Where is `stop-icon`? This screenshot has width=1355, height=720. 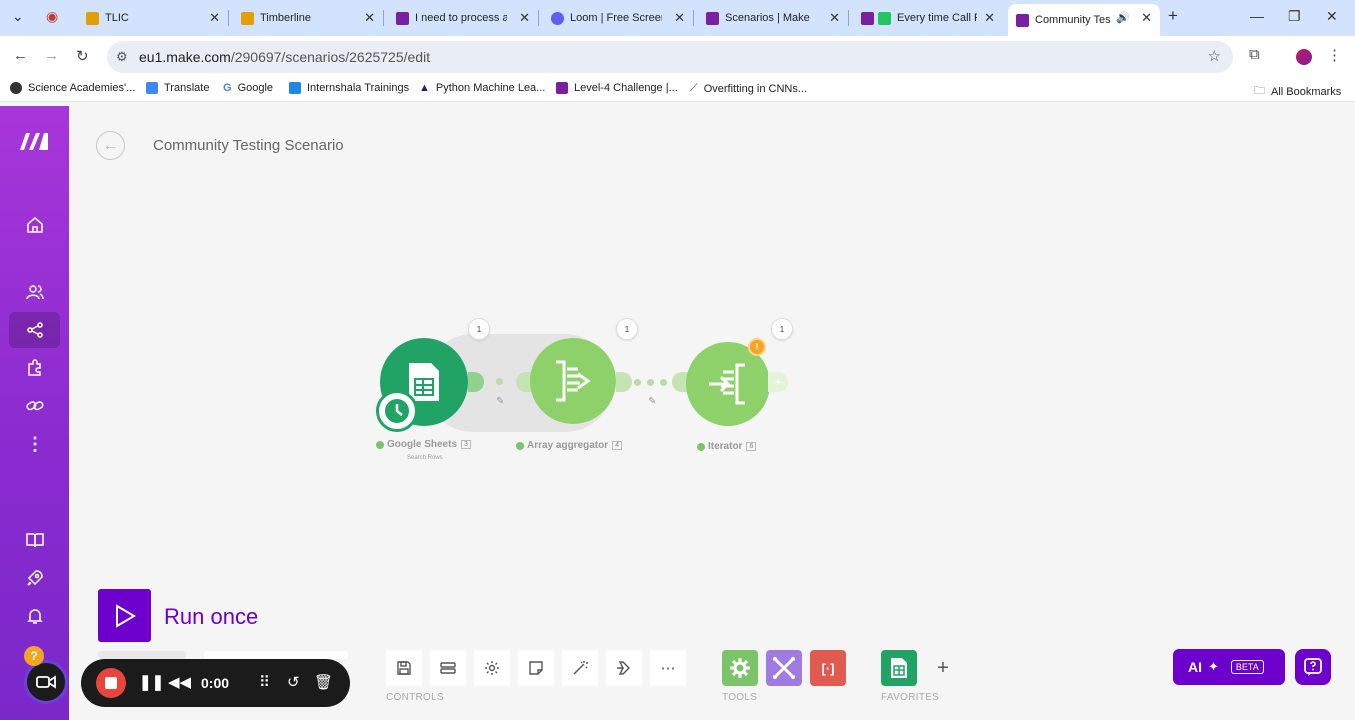 stop-icon is located at coordinates (111, 683).